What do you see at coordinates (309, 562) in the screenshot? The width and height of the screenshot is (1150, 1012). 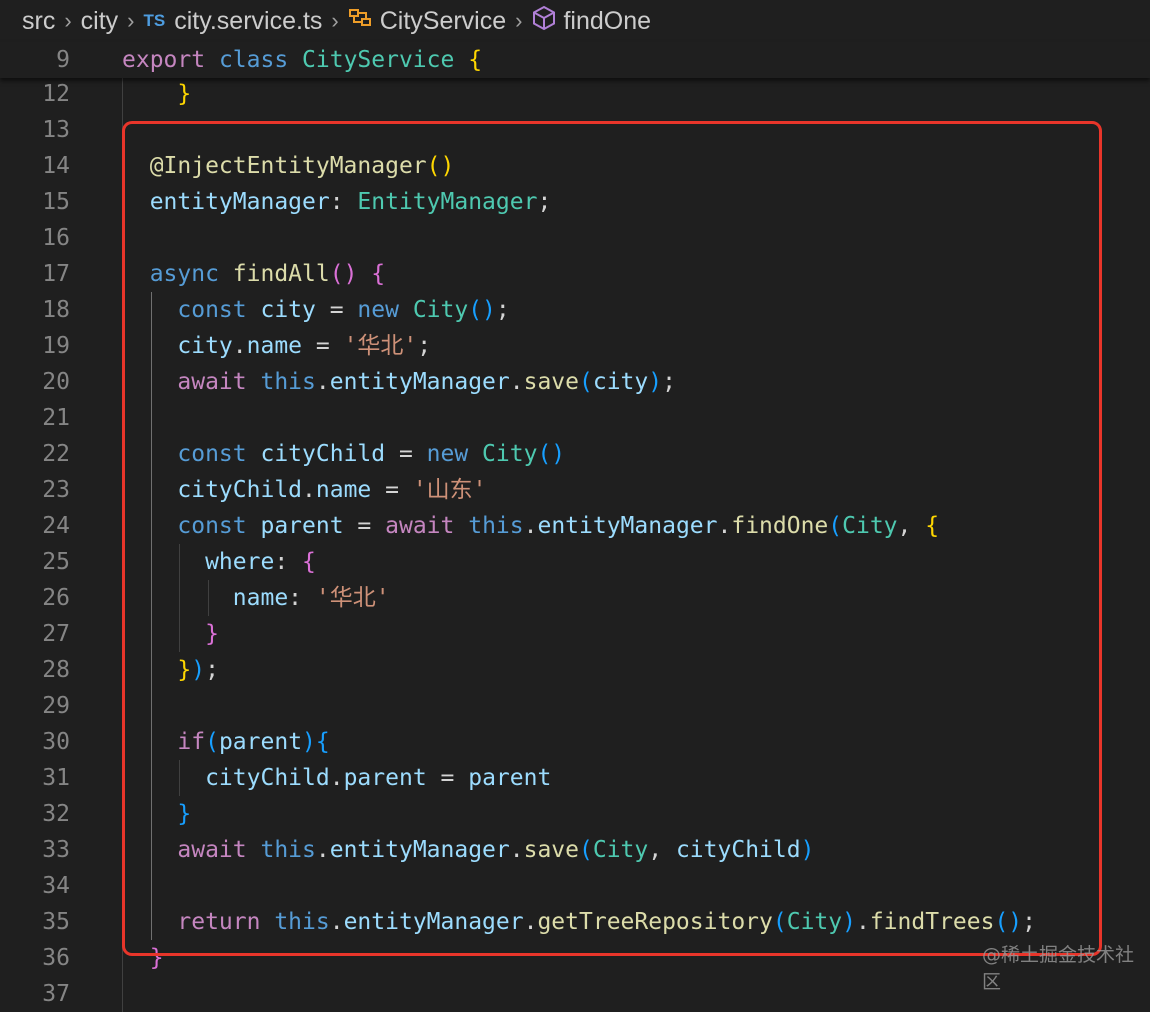 I see `code-token: {` at bounding box center [309, 562].